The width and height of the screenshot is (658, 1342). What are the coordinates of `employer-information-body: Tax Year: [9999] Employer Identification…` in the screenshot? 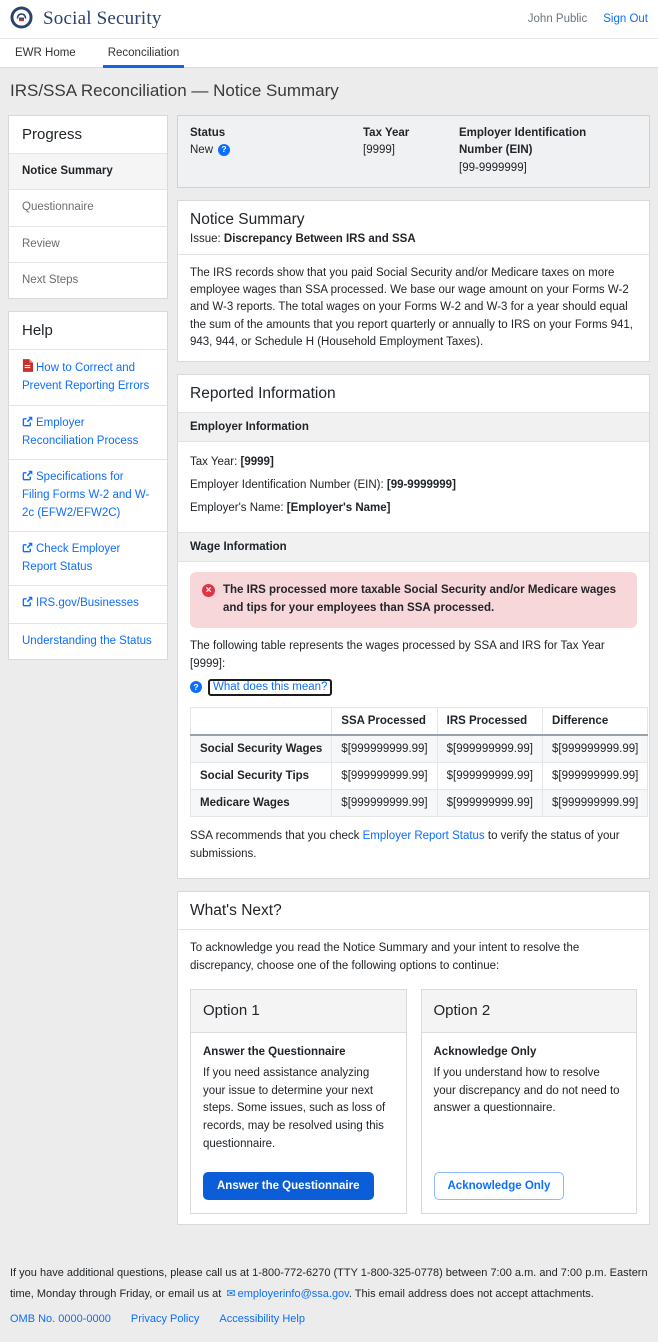 It's located at (413, 487).